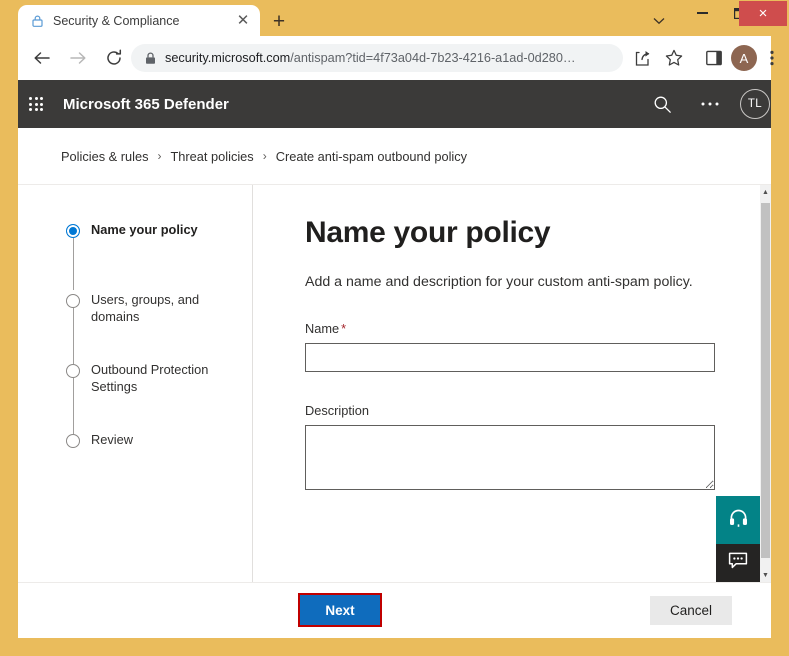 The image size is (789, 656). Describe the element at coordinates (144, 229) in the screenshot. I see `wizard-step-label: Name your policy` at that location.